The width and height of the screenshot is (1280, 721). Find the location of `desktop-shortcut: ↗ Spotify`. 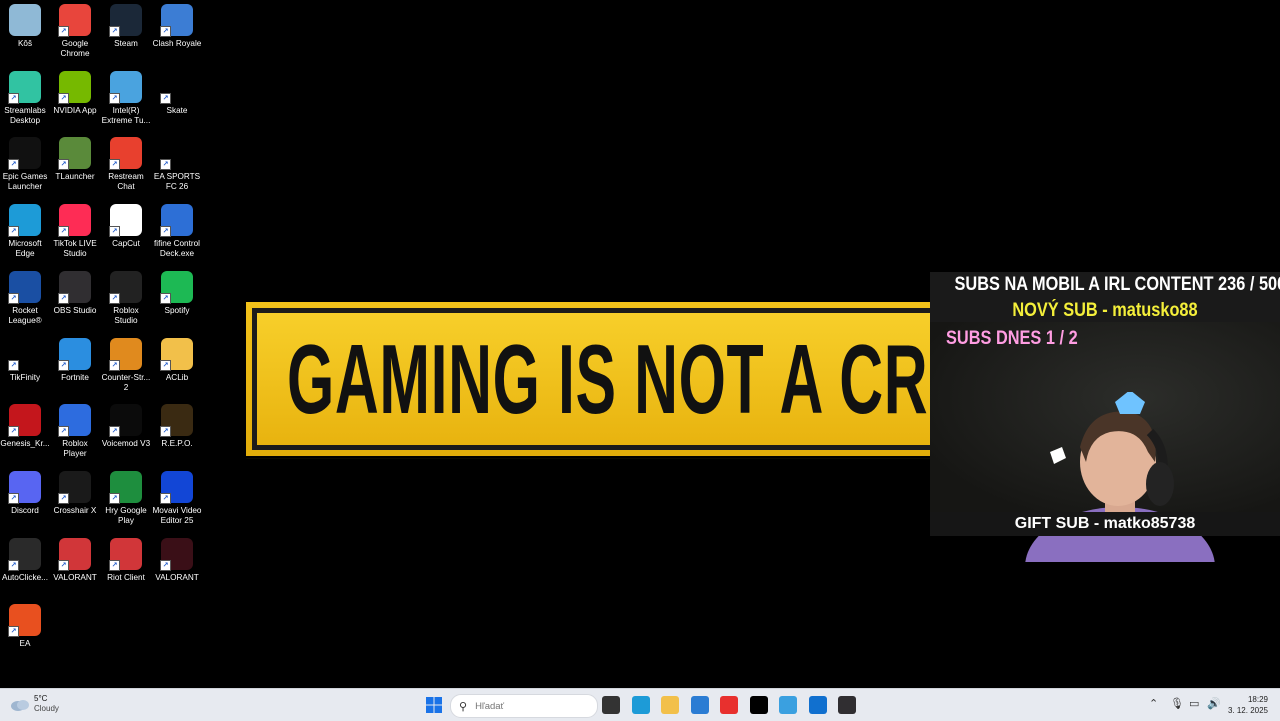

desktop-shortcut: ↗ Spotify is located at coordinates (177, 299).